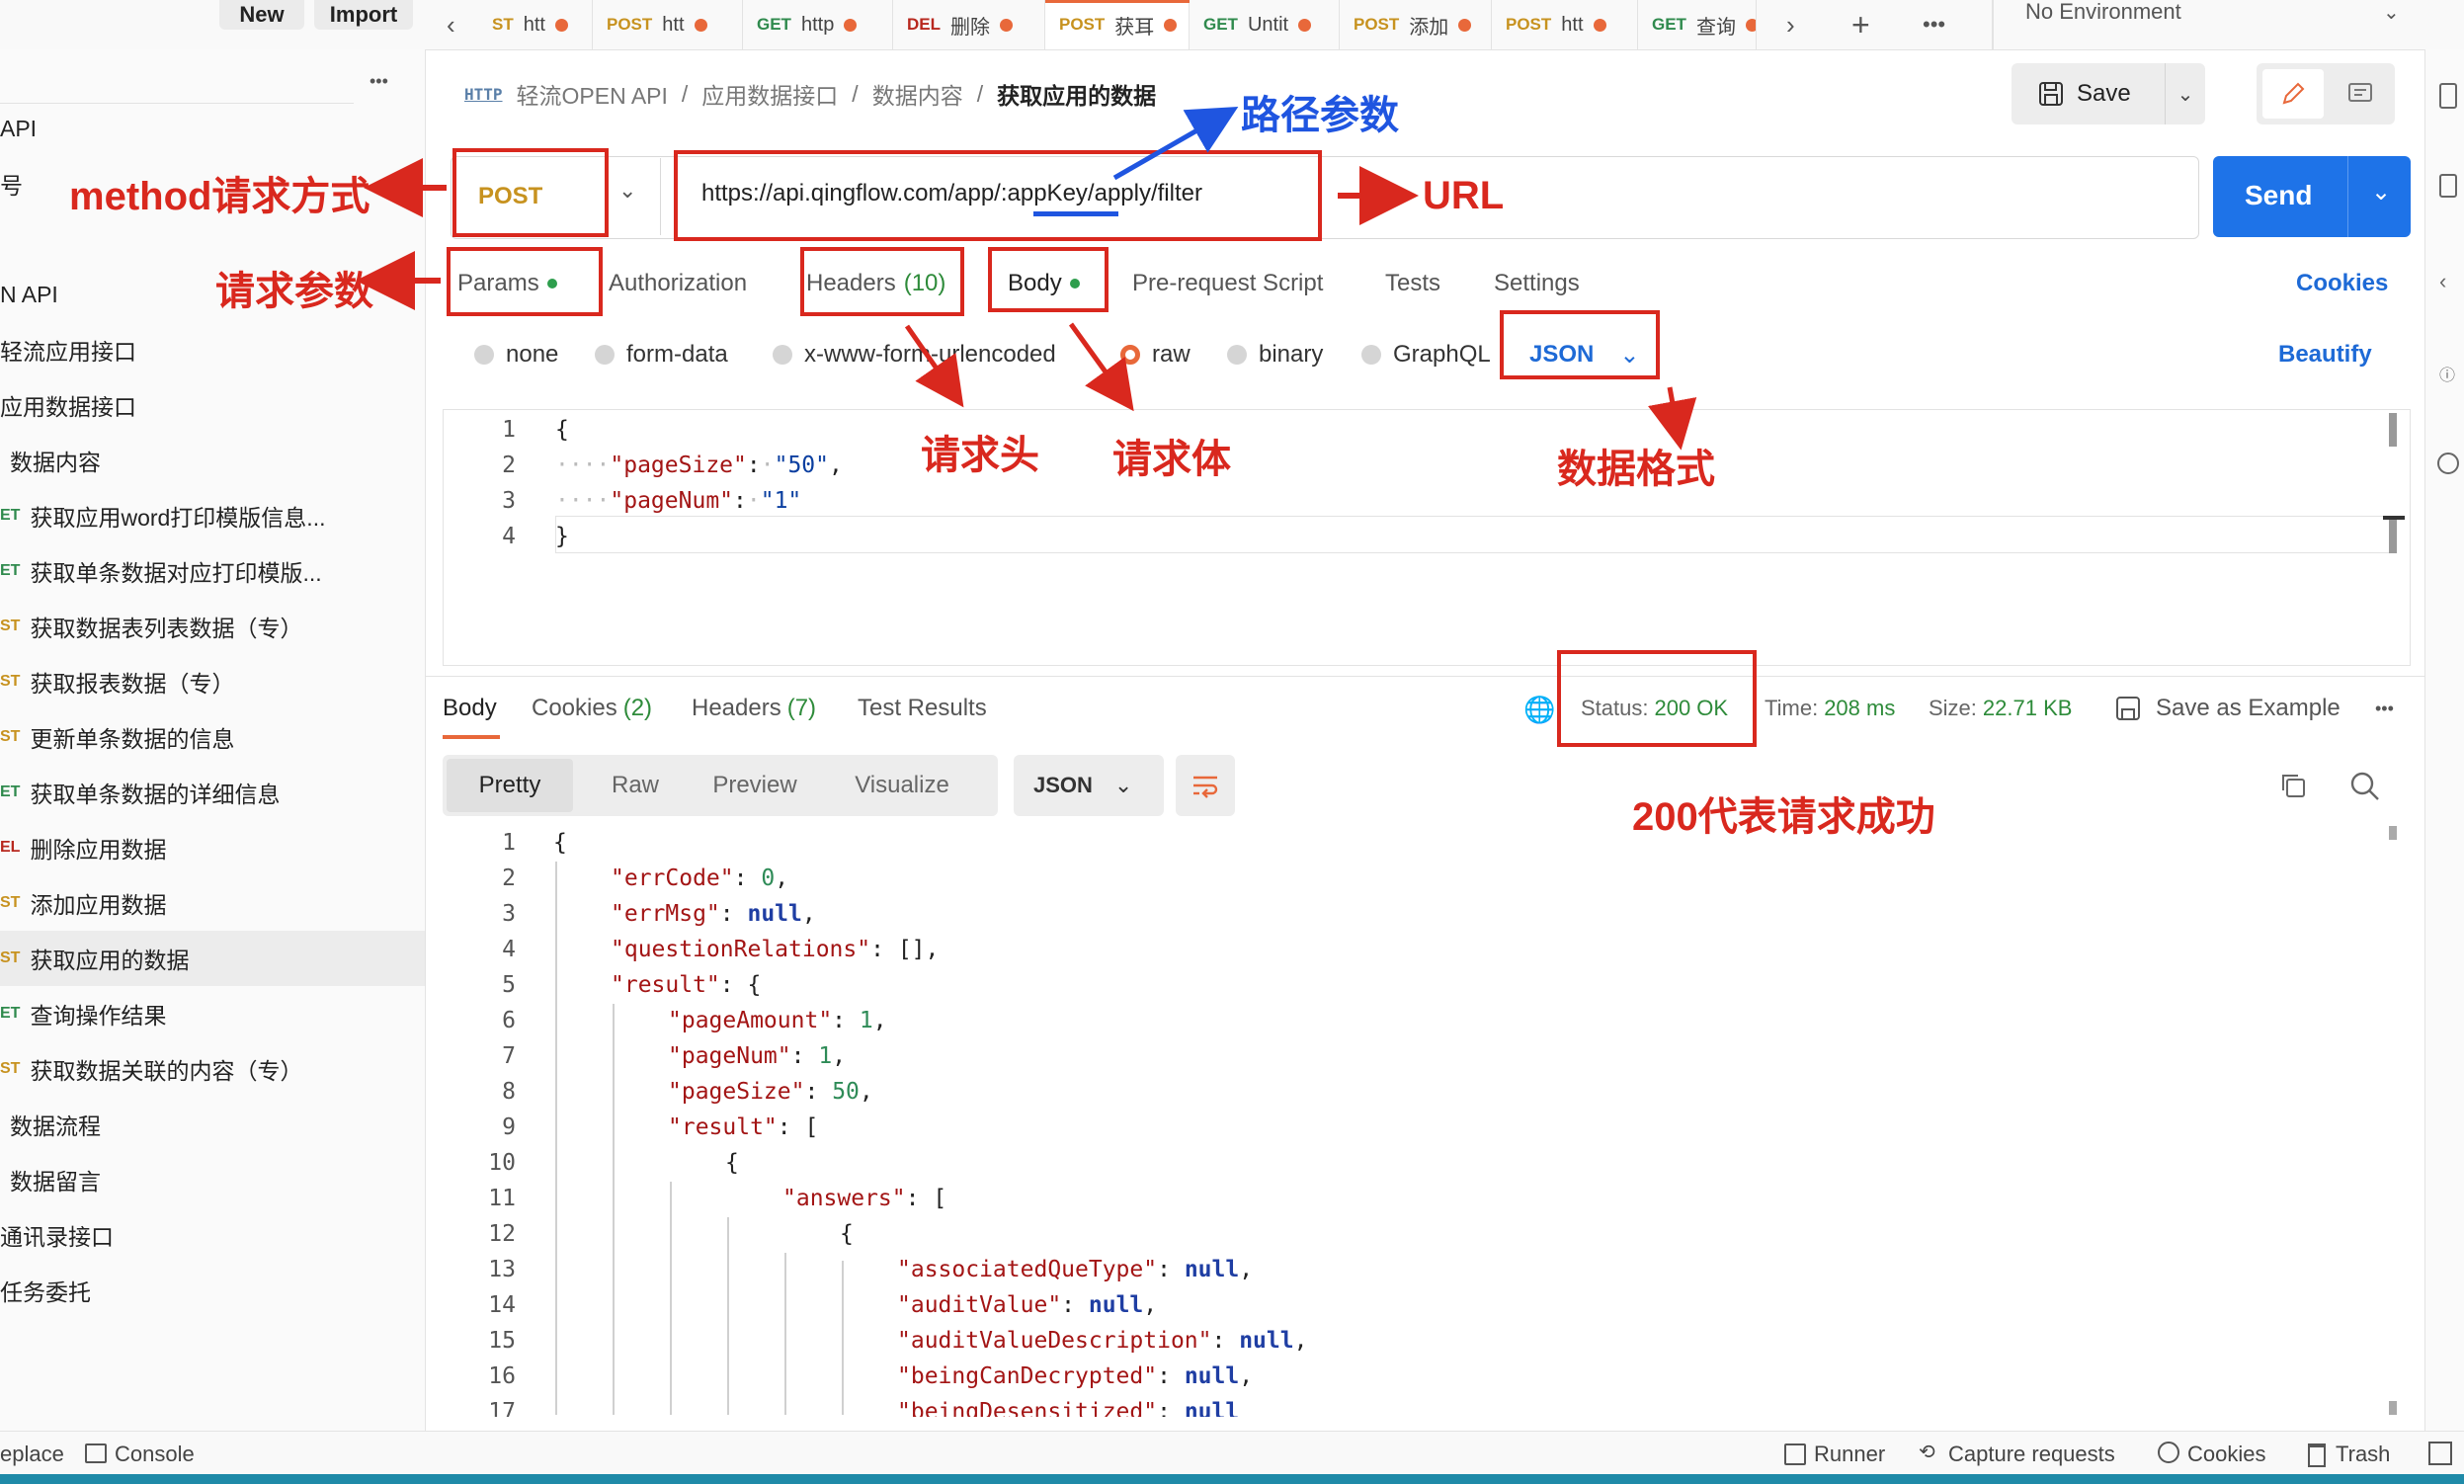 Image resolution: width=2464 pixels, height=1484 pixels. What do you see at coordinates (627, 191) in the screenshot?
I see `method-chevron-icon: ⌄` at bounding box center [627, 191].